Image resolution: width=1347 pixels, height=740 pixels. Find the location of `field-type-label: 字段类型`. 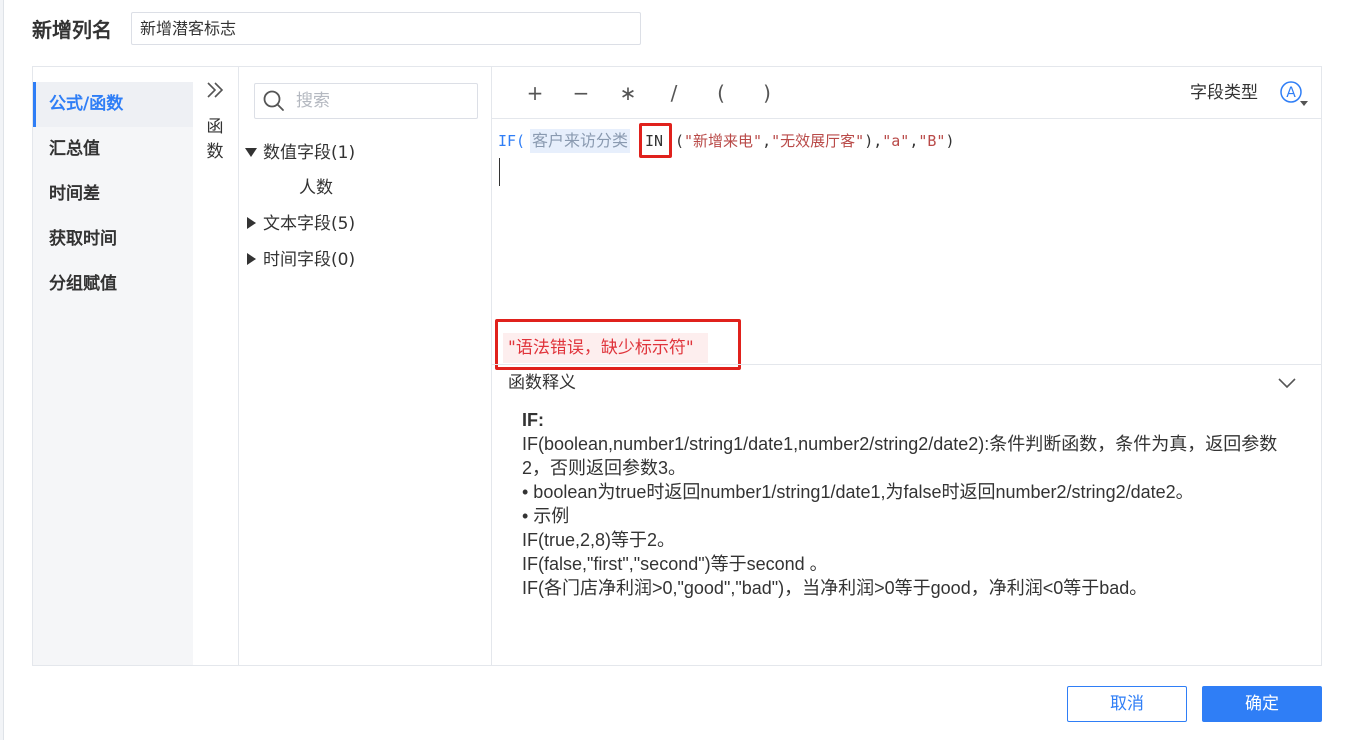

field-type-label: 字段类型 is located at coordinates (1224, 93).